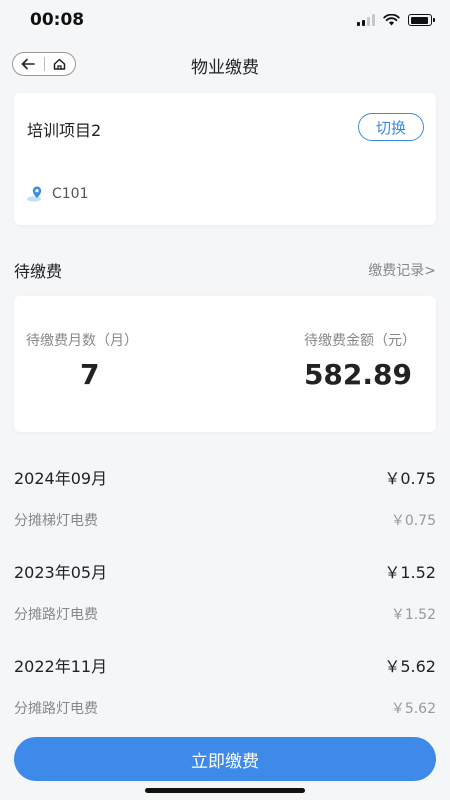  I want to click on battery-icon, so click(421, 20).